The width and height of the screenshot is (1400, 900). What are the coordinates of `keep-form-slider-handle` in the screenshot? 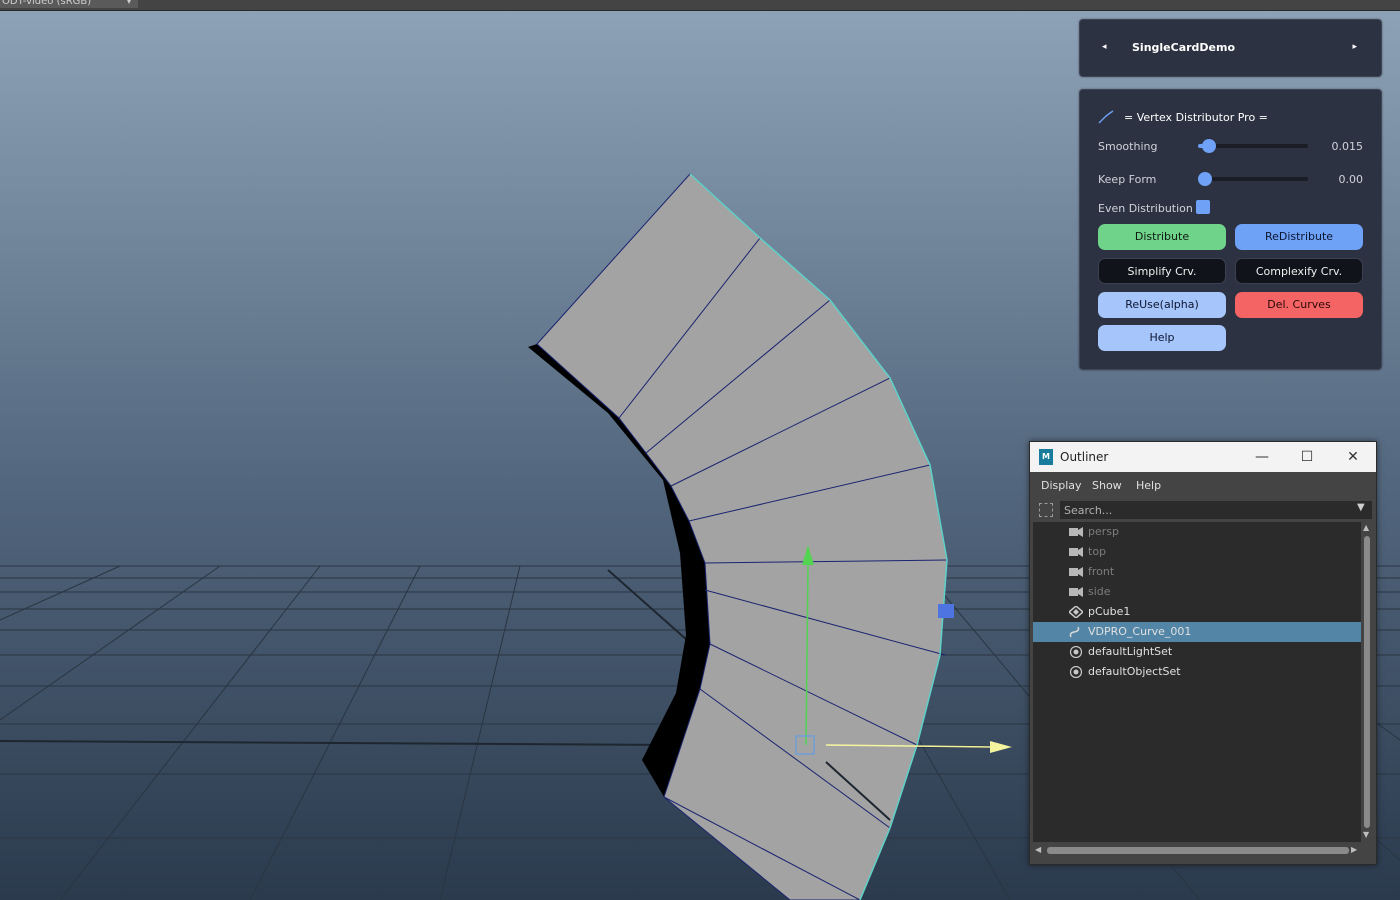 It's located at (1205, 179).